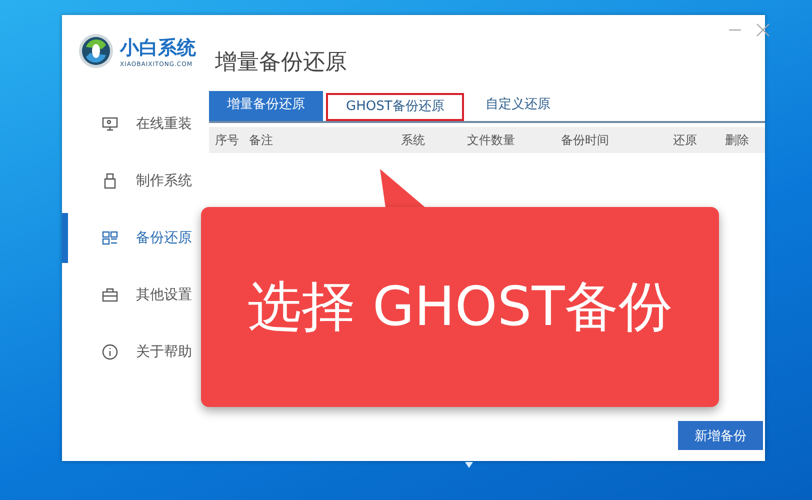  I want to click on column-header: 备份时间, so click(585, 140).